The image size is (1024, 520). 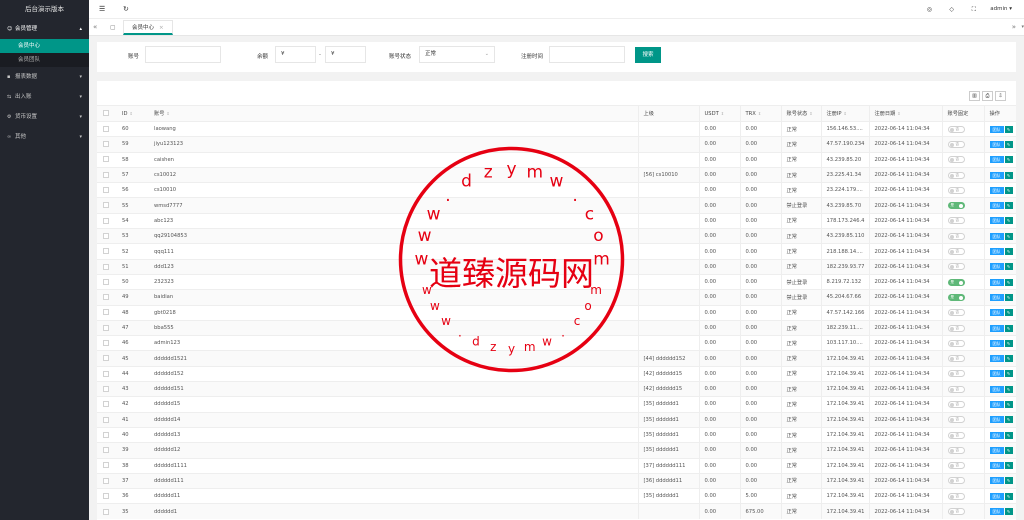 I want to click on tab-scroll-right-icon: », so click(x=1014, y=27).